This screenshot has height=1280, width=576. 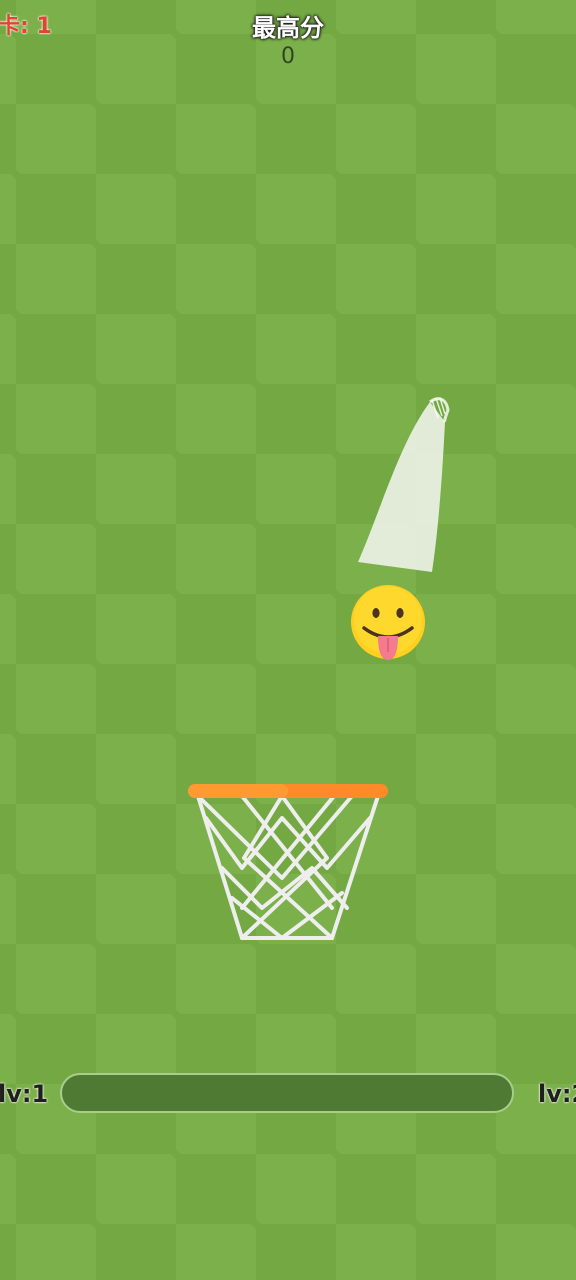 I want to click on swipe-trail-icon, so click(x=404, y=484).